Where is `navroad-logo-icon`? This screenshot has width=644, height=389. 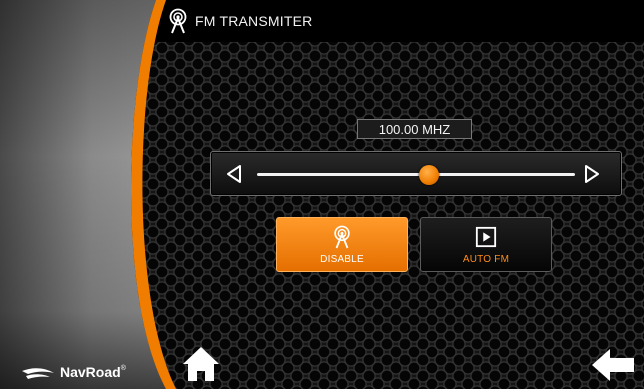 navroad-logo-icon is located at coordinates (38, 373).